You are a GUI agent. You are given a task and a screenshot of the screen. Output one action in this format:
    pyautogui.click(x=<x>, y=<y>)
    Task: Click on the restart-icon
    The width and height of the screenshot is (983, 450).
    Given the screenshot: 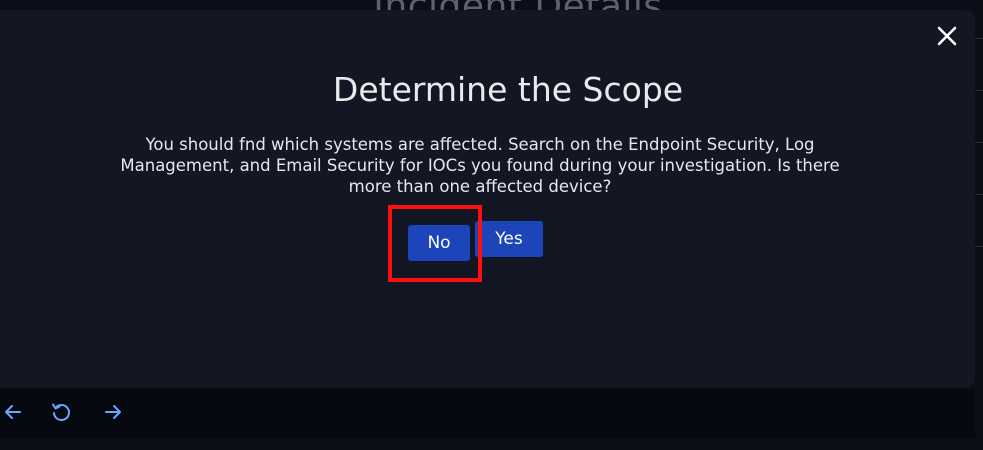 What is the action you would take?
    pyautogui.click(x=61, y=412)
    